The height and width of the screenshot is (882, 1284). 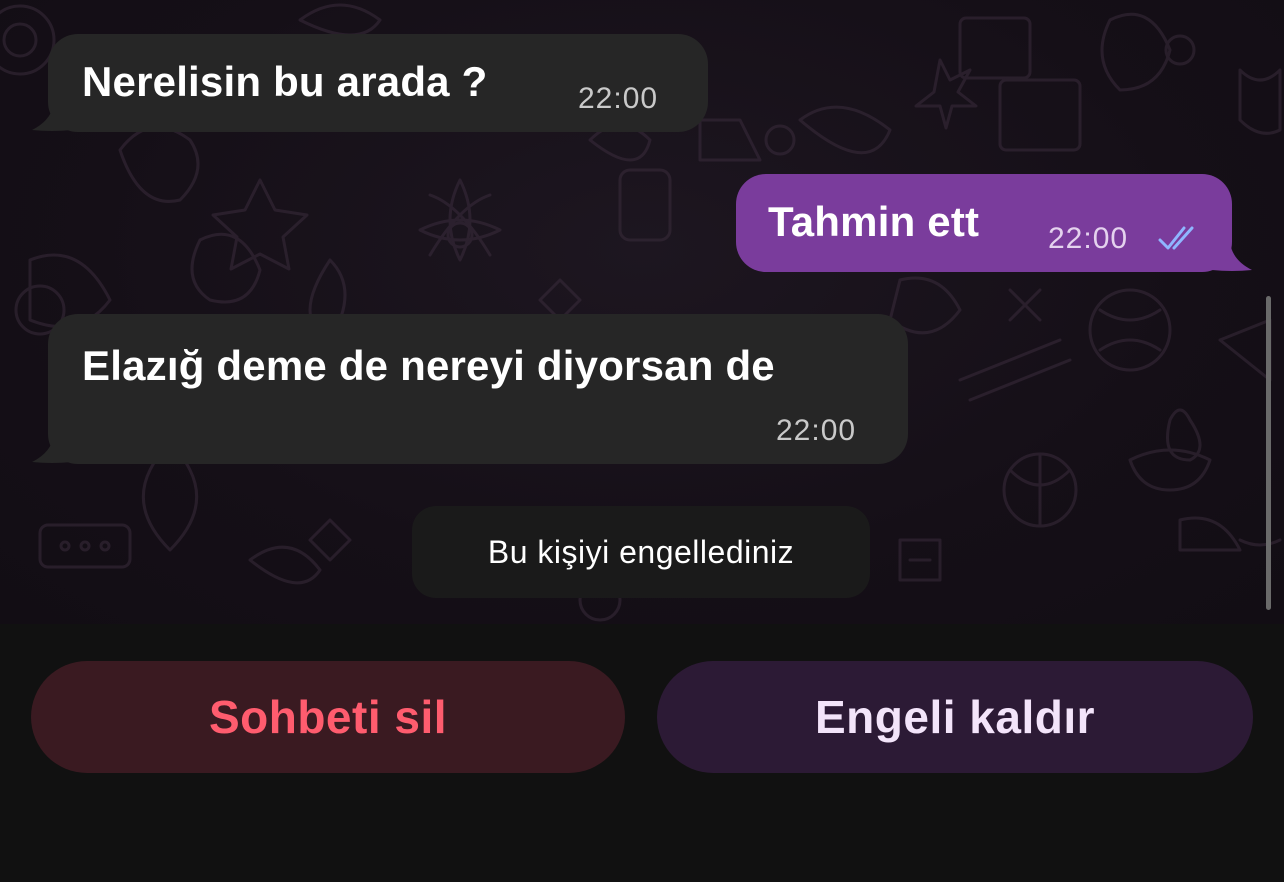 What do you see at coordinates (1268, 453) in the screenshot?
I see `scrollbar` at bounding box center [1268, 453].